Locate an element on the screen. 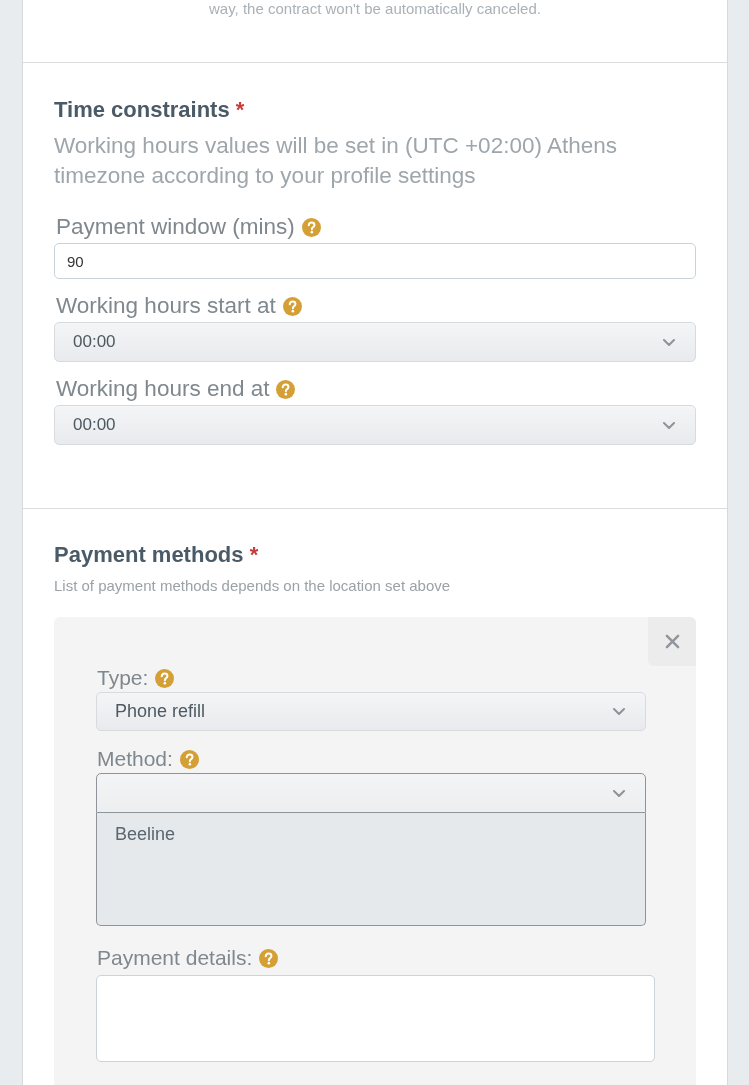  note-text: way, the contract won't be automatically canceled. is located at coordinates (375, 8).